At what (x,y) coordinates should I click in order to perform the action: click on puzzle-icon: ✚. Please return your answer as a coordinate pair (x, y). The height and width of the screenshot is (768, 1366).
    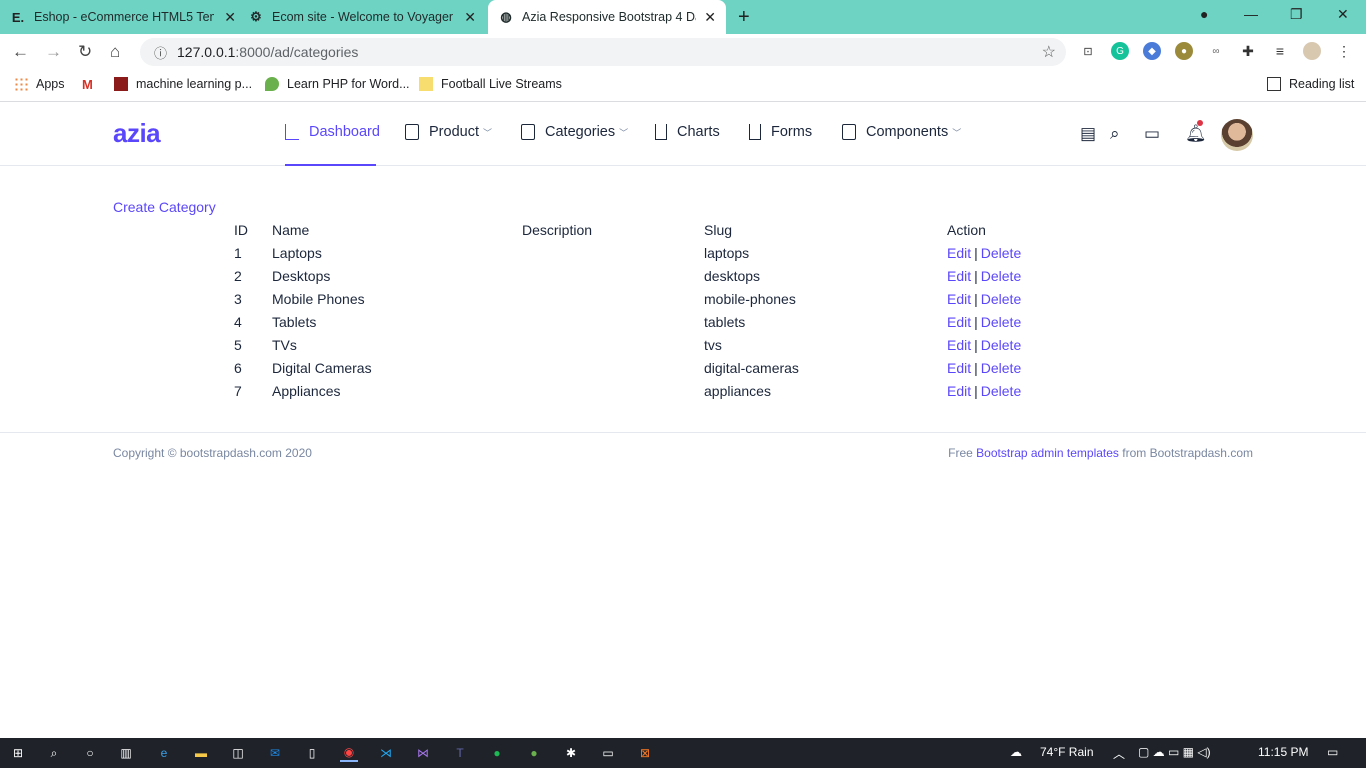
    Looking at the image, I should click on (1248, 51).